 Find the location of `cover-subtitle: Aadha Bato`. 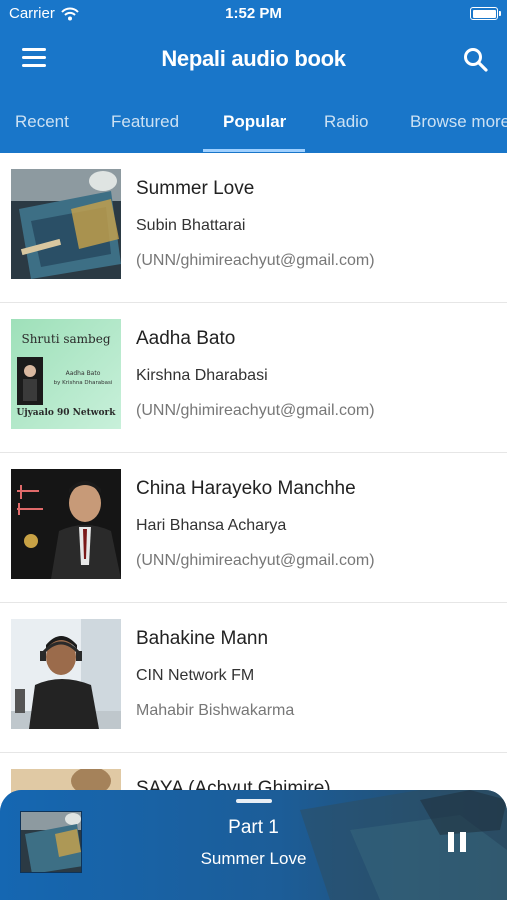

cover-subtitle: Aadha Bato is located at coordinates (83, 373).